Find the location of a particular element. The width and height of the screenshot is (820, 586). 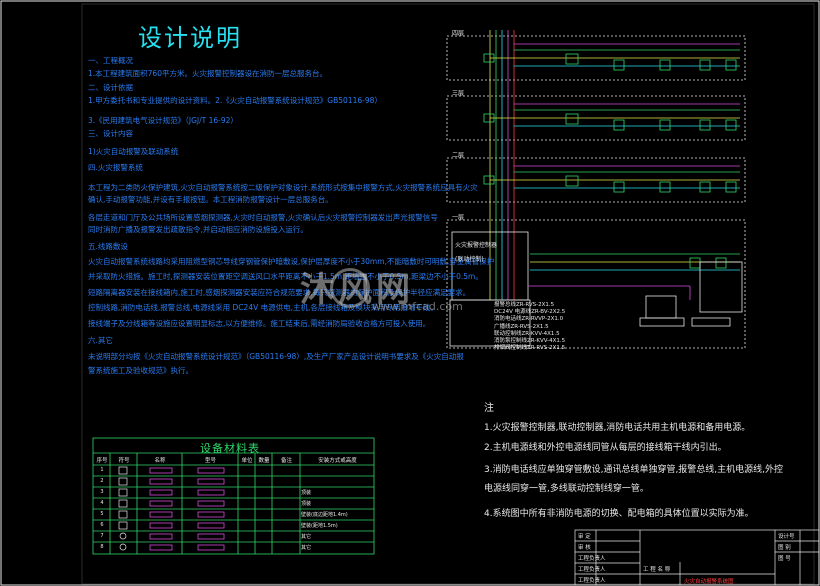

watermark-url: www.mfcad.com is located at coordinates (417, 306).